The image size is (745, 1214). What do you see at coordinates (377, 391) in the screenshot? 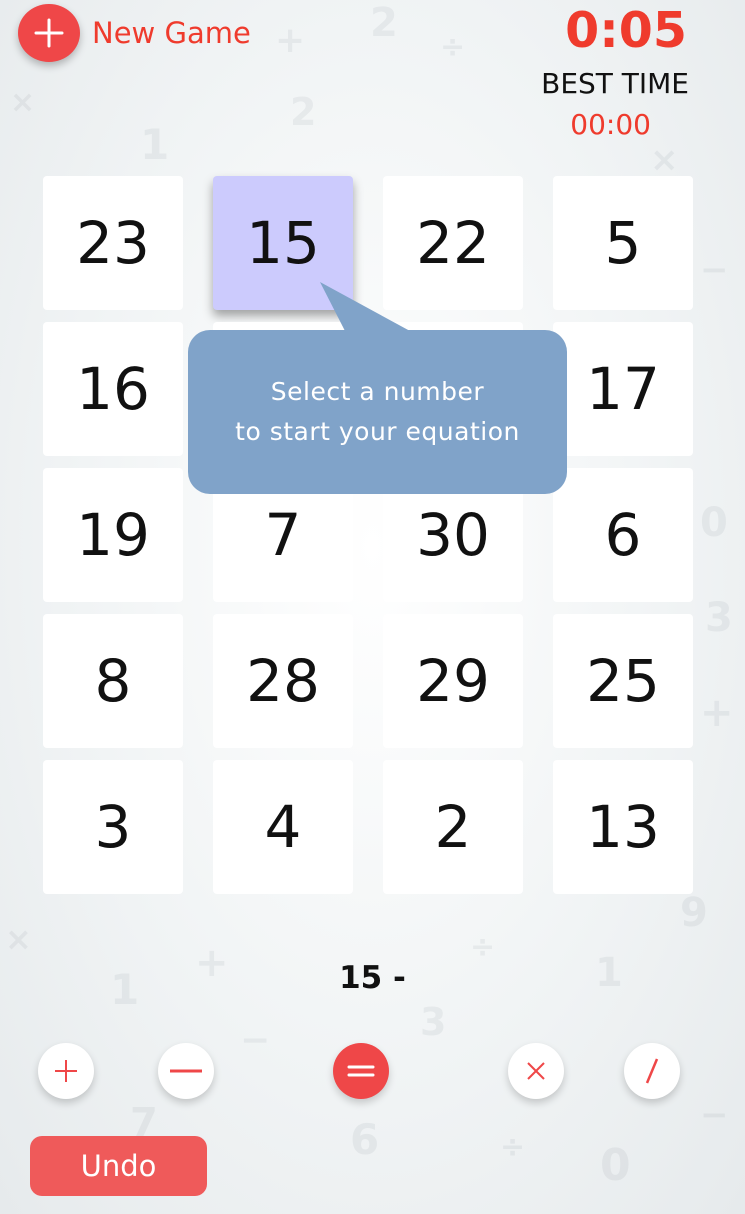
I see `tooltip-line-1: Select a number` at bounding box center [377, 391].